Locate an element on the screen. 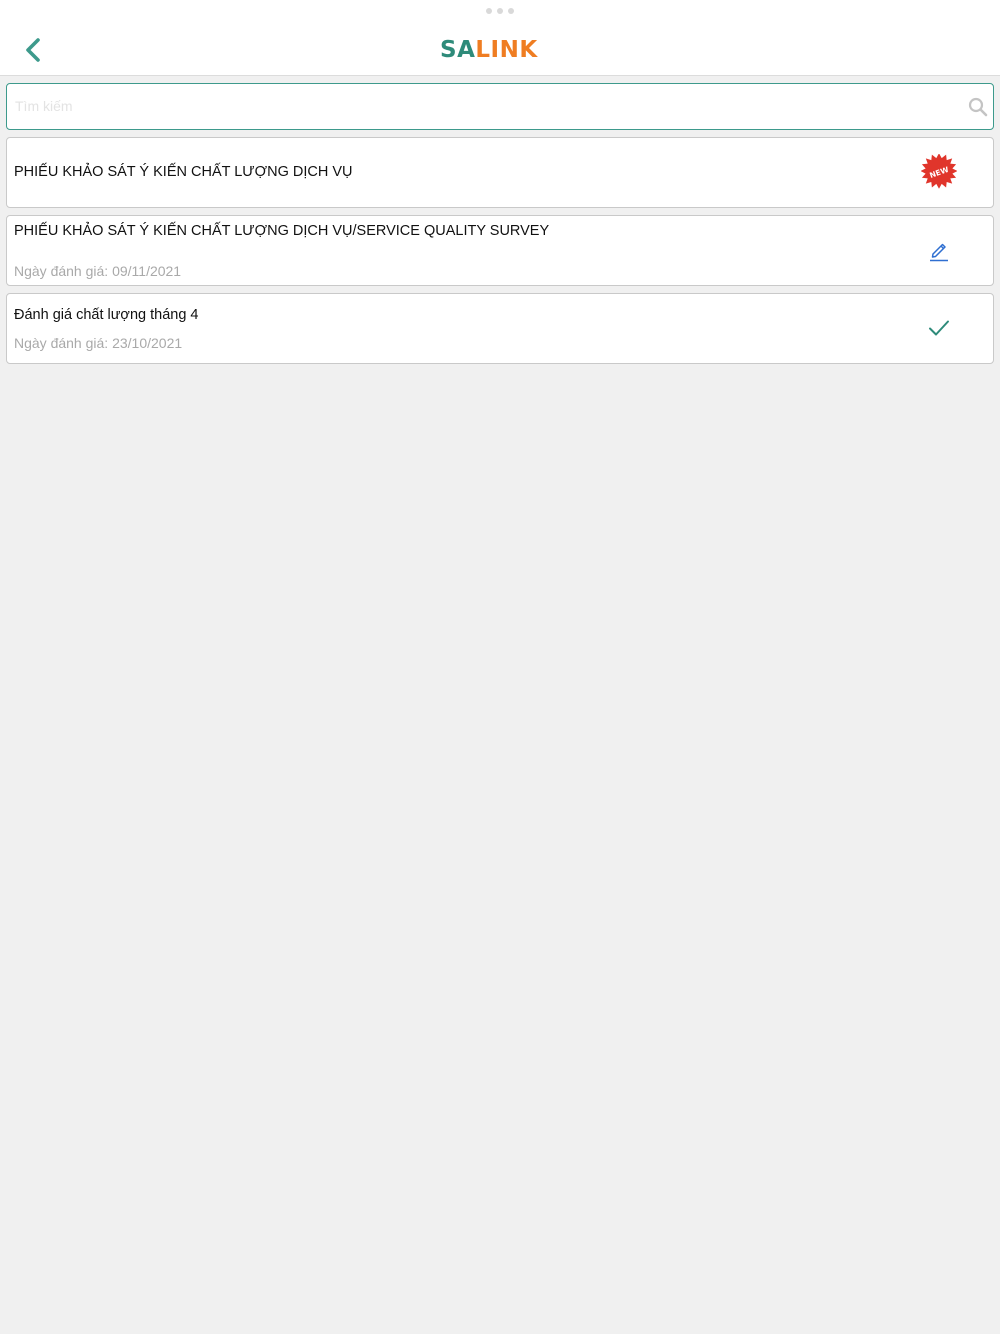 Image resolution: width=1000 pixels, height=1334 pixels. search-icon is located at coordinates (978, 107).